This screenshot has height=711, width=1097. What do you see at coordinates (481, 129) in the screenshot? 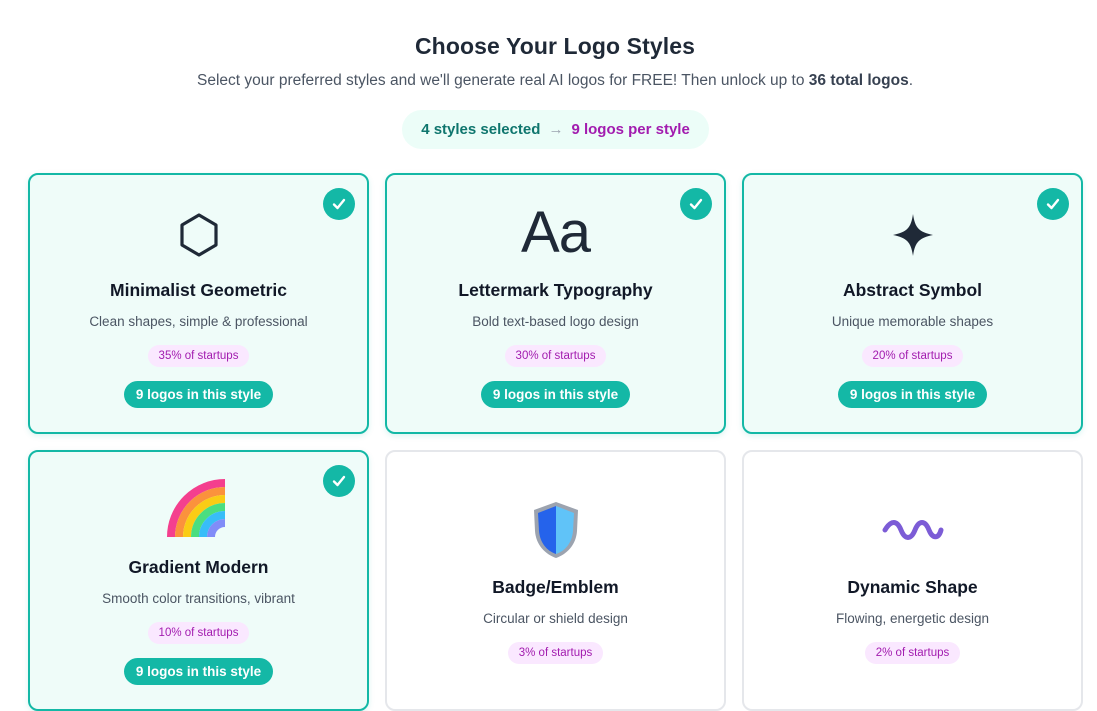
I see `styles-selected-count: 4 styles selected` at bounding box center [481, 129].